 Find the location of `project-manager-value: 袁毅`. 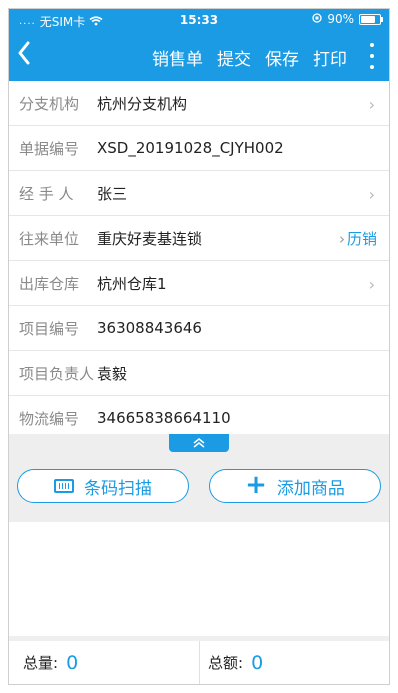

project-manager-value: 袁毅 is located at coordinates (112, 373).